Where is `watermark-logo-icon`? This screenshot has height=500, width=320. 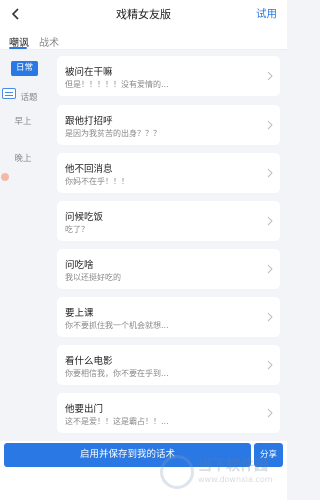 watermark-logo-icon is located at coordinates (177, 472).